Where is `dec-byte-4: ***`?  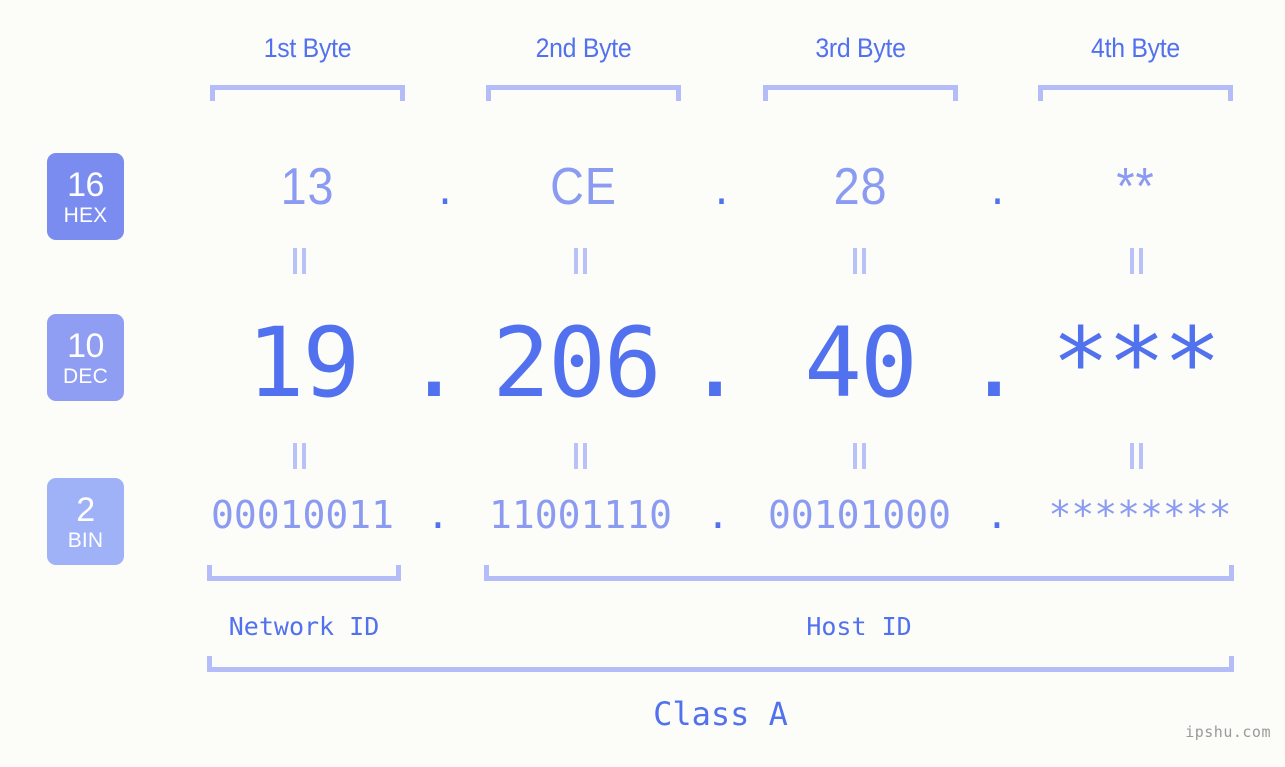
dec-byte-4: *** is located at coordinates (1136, 363).